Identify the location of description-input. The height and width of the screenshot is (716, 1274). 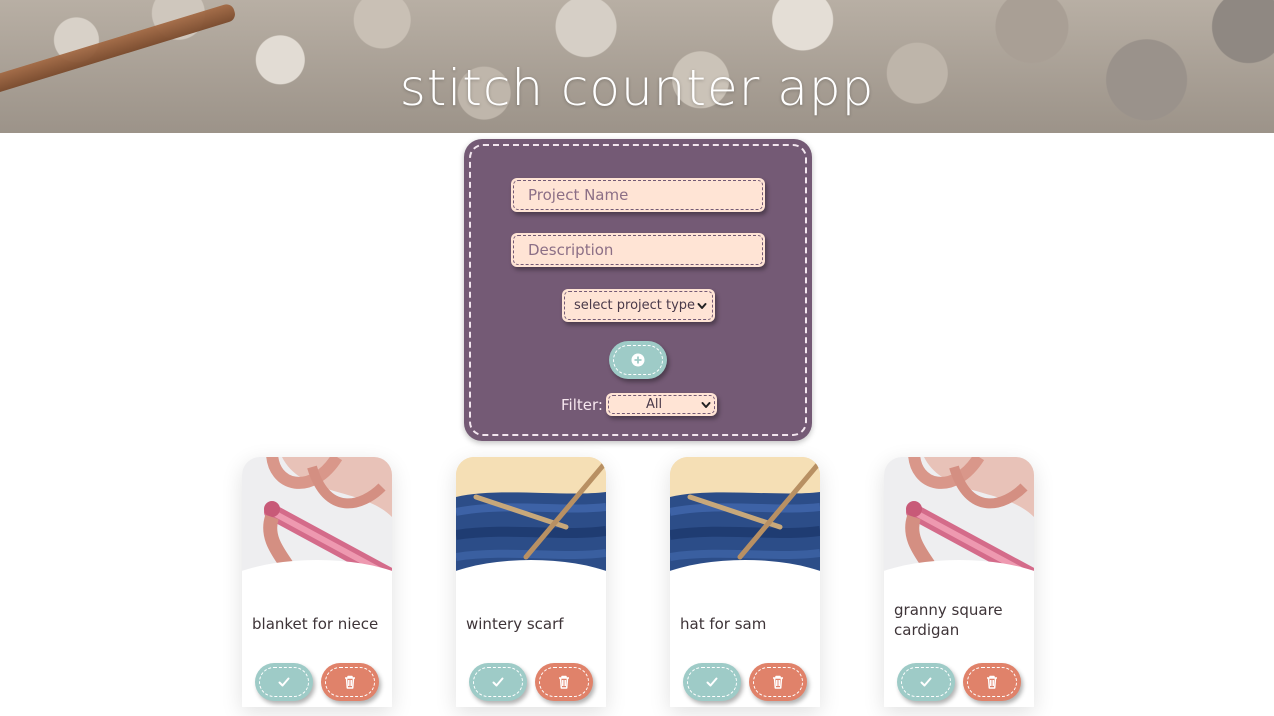
(638, 250).